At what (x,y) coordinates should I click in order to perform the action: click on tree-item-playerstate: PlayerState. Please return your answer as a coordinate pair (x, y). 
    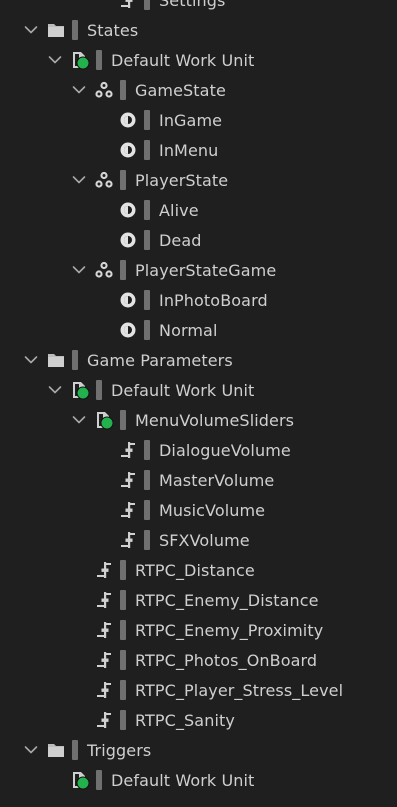
    Looking at the image, I should click on (198, 180).